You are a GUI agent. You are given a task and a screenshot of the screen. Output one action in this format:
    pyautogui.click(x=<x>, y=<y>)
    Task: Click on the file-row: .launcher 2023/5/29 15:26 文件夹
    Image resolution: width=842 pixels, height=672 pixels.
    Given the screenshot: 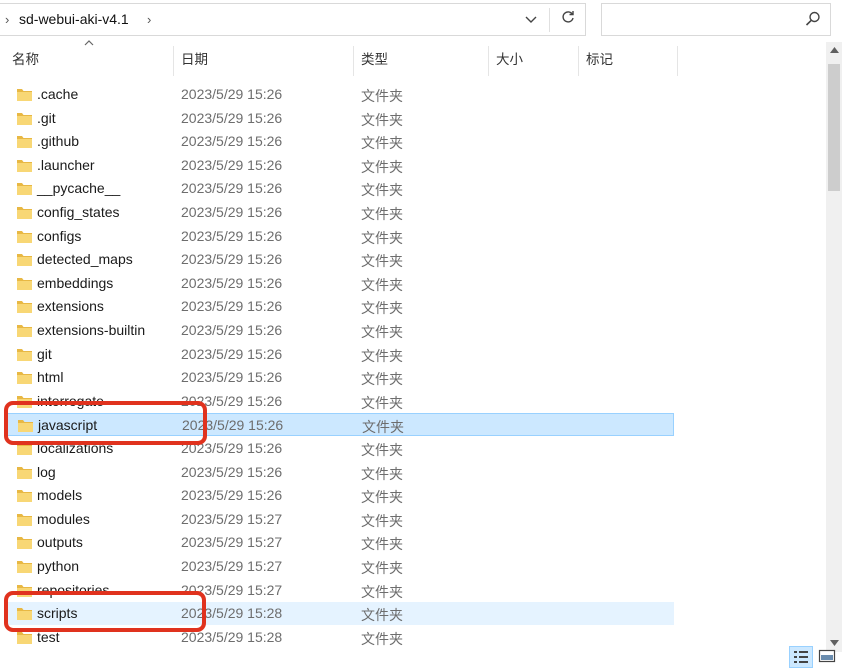 What is the action you would take?
    pyautogui.click(x=340, y=165)
    